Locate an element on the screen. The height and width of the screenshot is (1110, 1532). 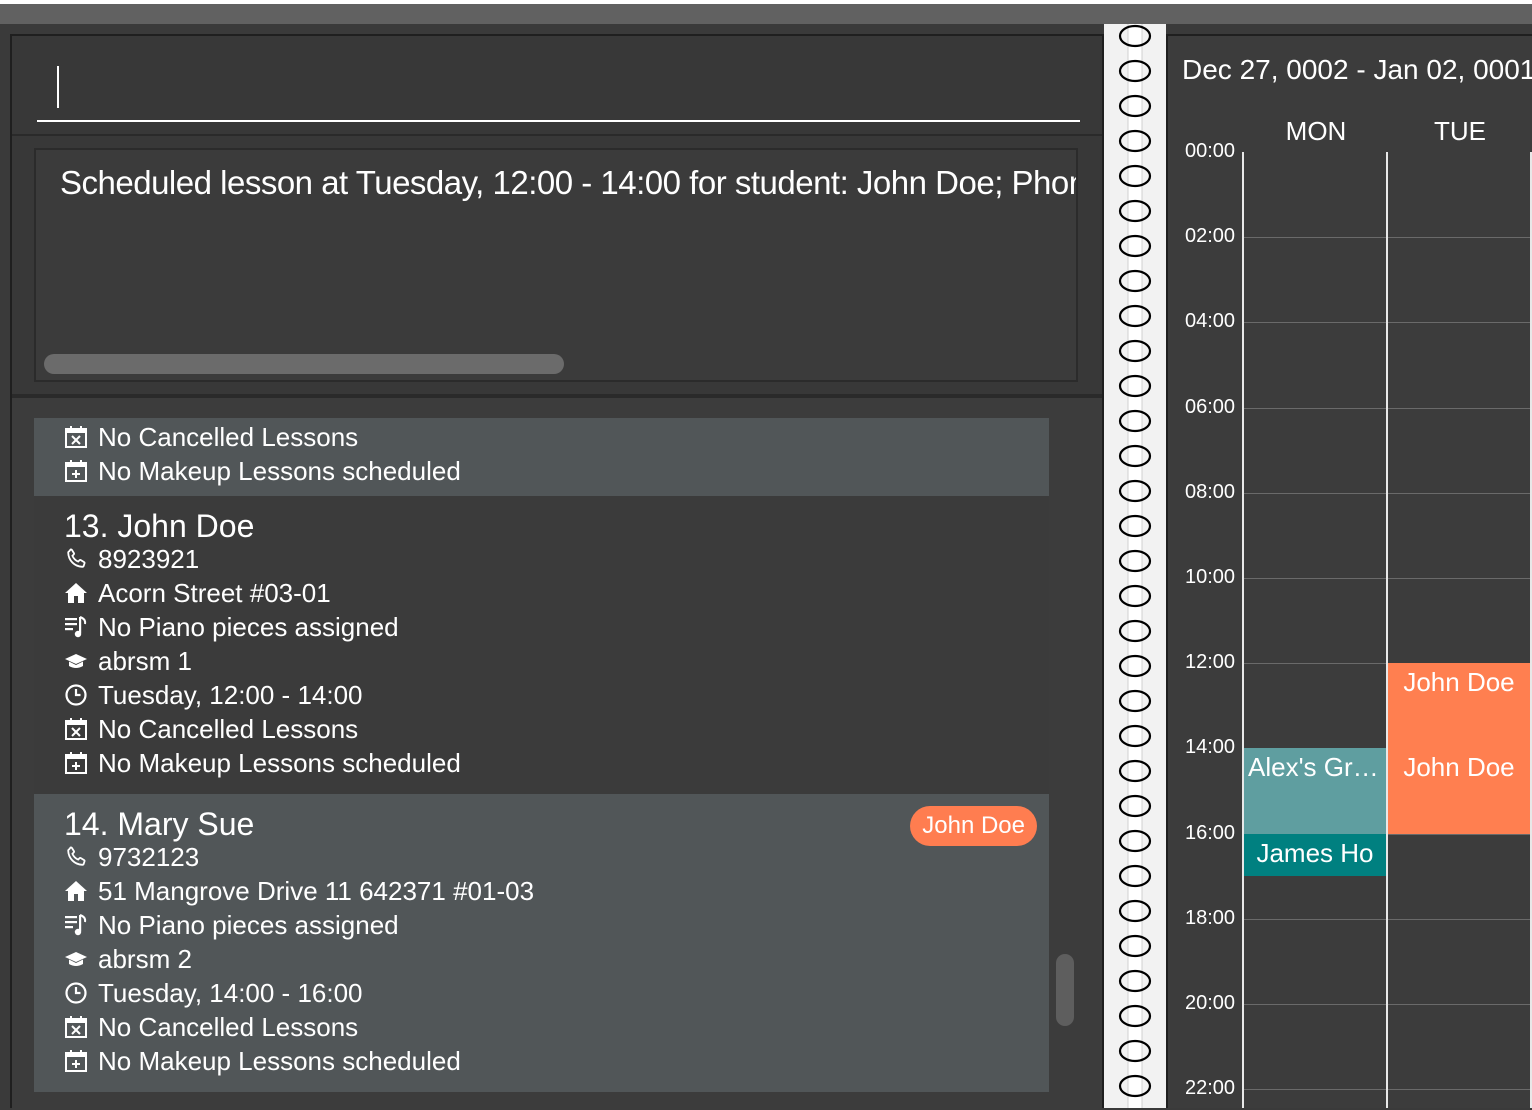
student-detail-row: 8923921 is located at coordinates (131, 559).